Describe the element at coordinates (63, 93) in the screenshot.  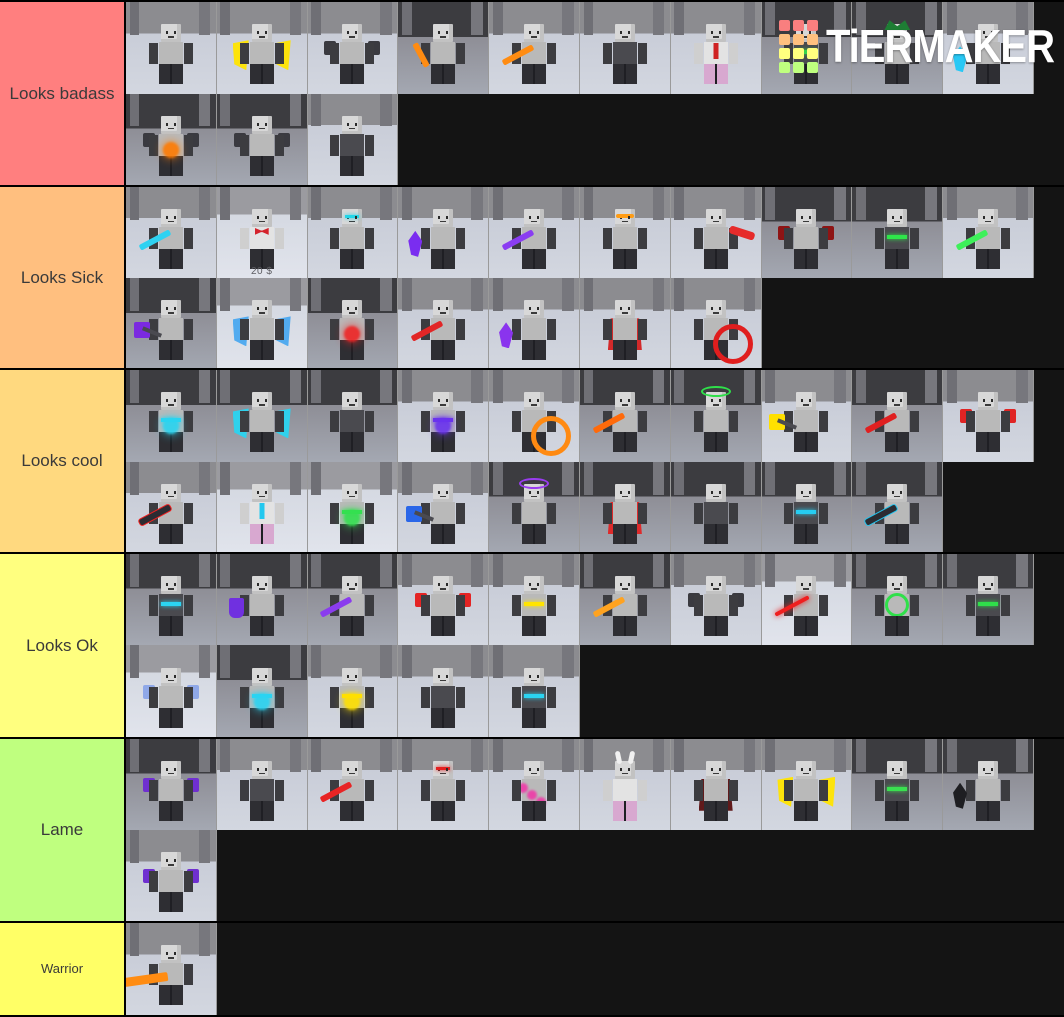
I see `tier-label: Looks badass` at that location.